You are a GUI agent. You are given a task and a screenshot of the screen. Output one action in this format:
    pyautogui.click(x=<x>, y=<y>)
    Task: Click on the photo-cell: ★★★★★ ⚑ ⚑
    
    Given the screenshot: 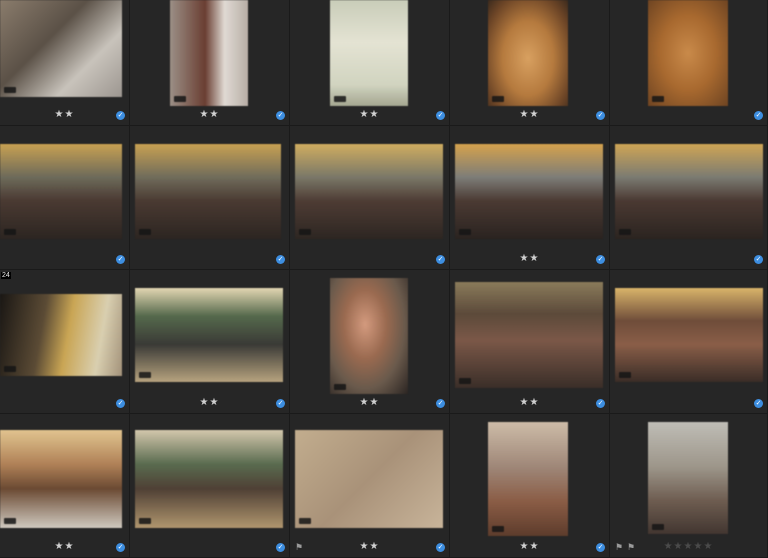 What is the action you would take?
    pyautogui.click(x=689, y=486)
    